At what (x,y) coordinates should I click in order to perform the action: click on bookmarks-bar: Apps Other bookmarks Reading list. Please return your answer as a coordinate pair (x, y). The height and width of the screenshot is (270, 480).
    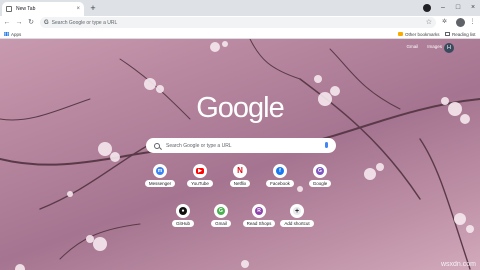
    Looking at the image, I should click on (240, 34).